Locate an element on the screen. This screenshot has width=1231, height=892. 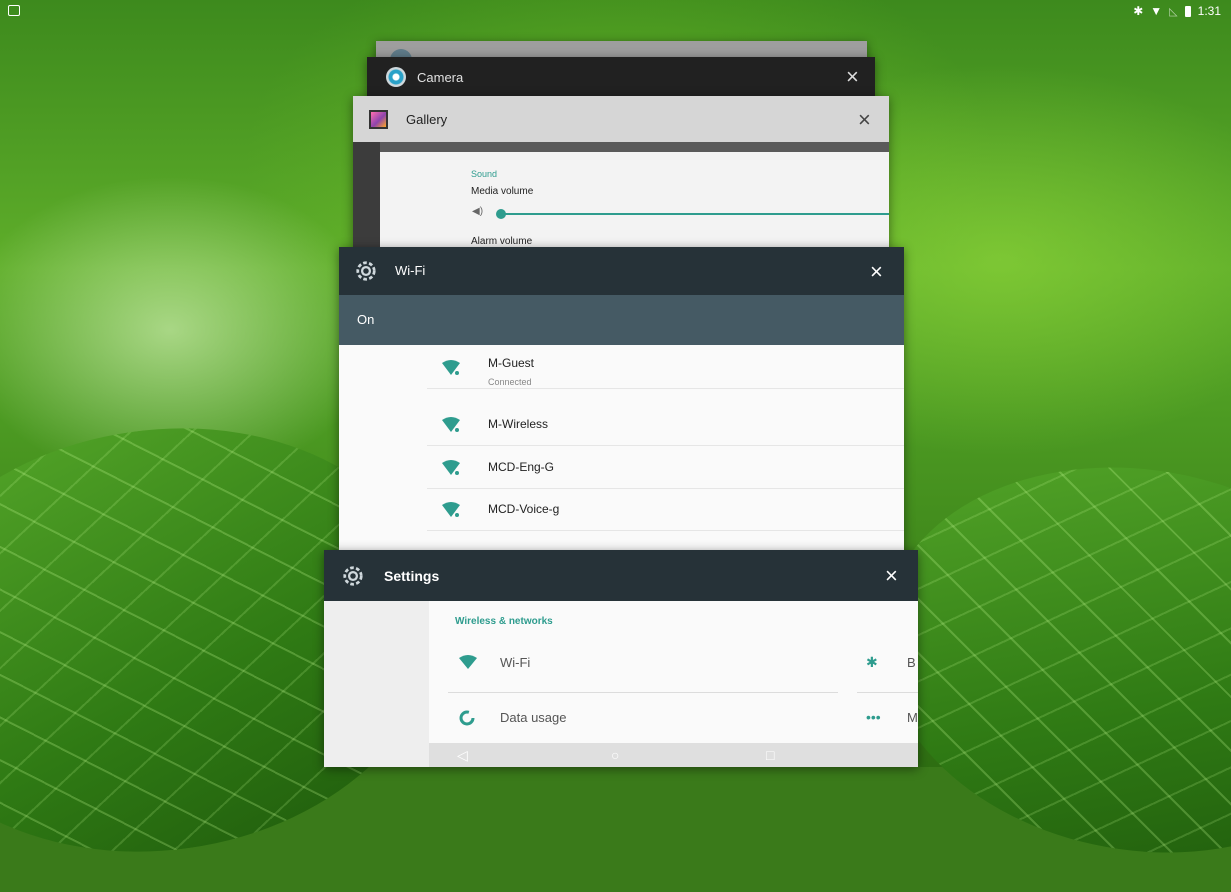
card-title: Camera is located at coordinates (440, 77).